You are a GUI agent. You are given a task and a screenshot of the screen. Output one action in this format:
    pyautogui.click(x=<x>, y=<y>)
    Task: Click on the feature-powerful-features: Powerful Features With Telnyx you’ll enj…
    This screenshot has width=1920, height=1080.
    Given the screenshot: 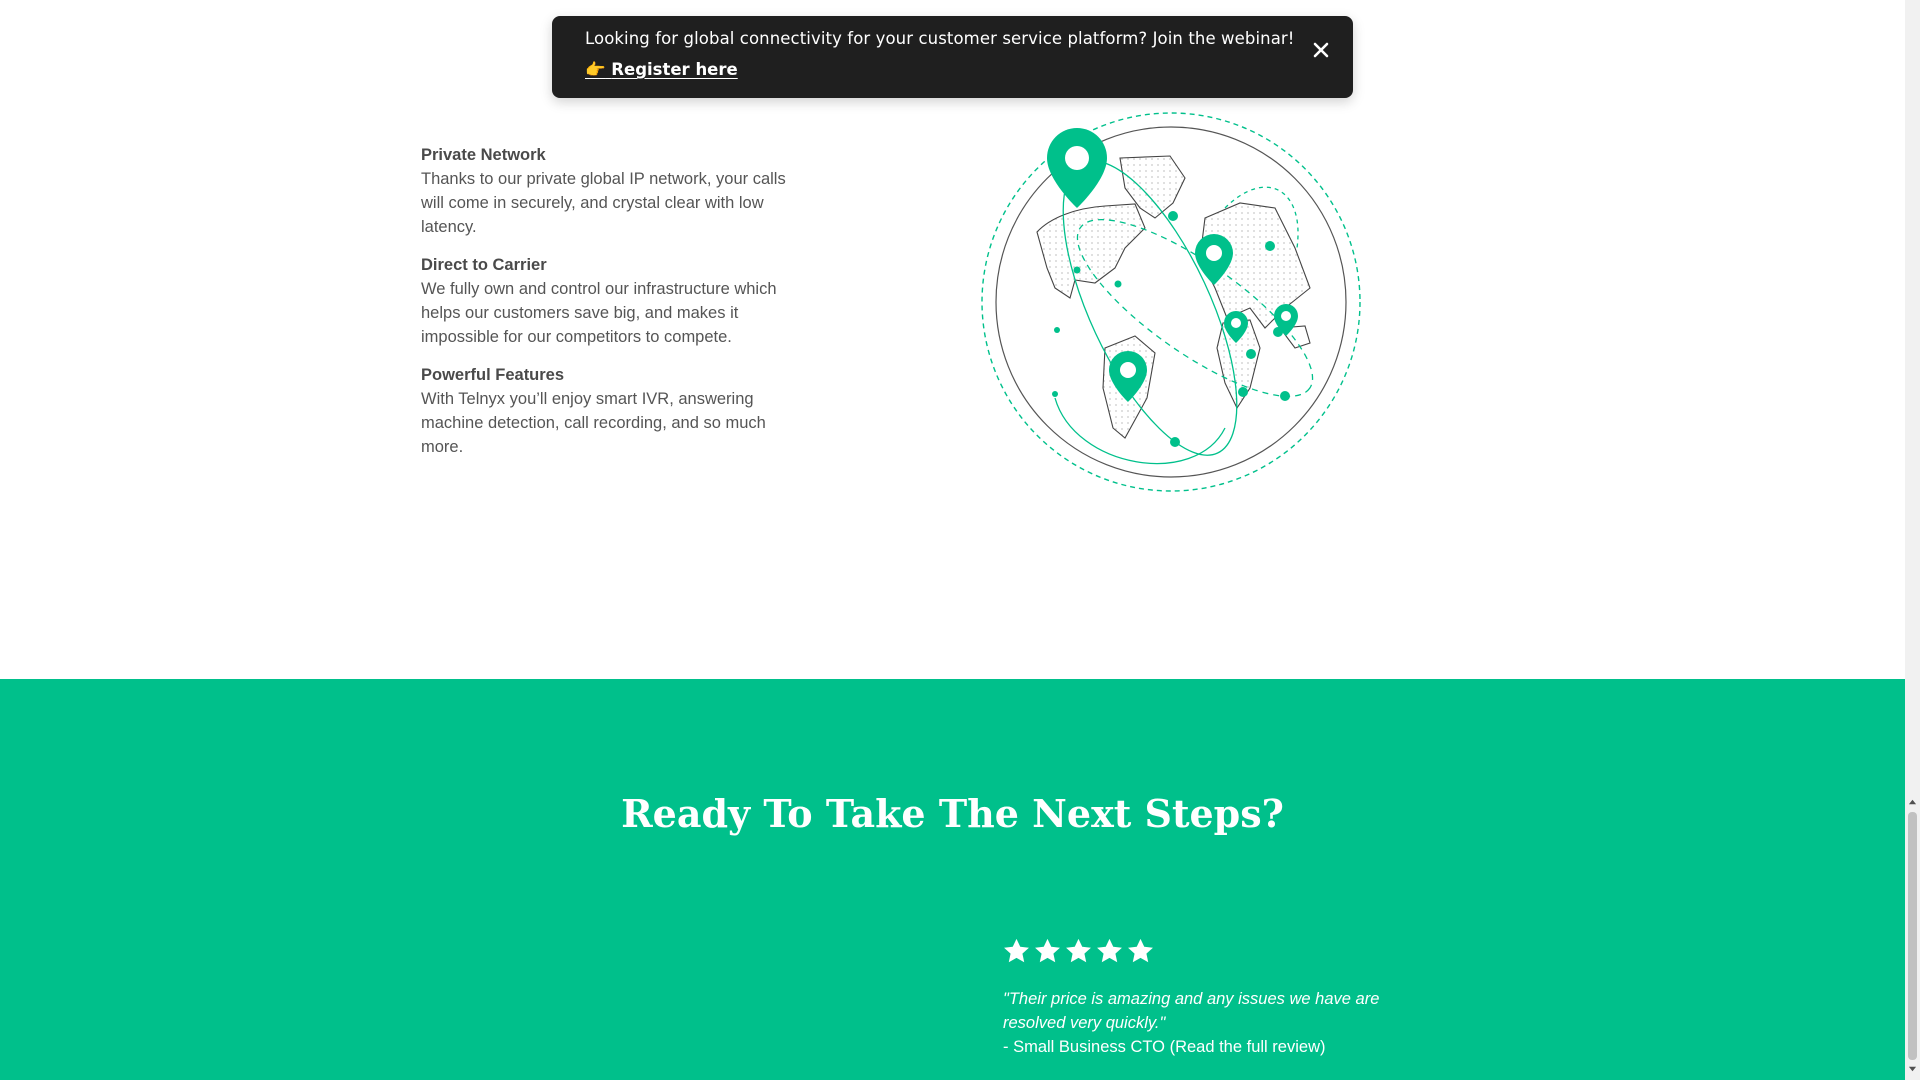 What is the action you would take?
    pyautogui.click(x=606, y=411)
    